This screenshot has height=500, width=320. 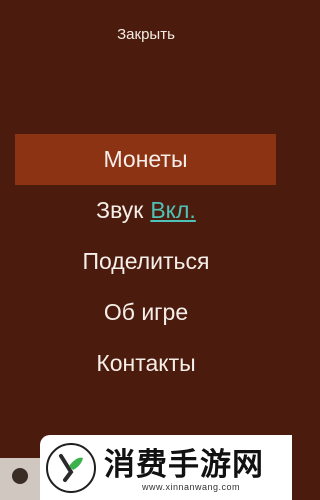 I want to click on menu-item-coins: Монеты, so click(x=145, y=159).